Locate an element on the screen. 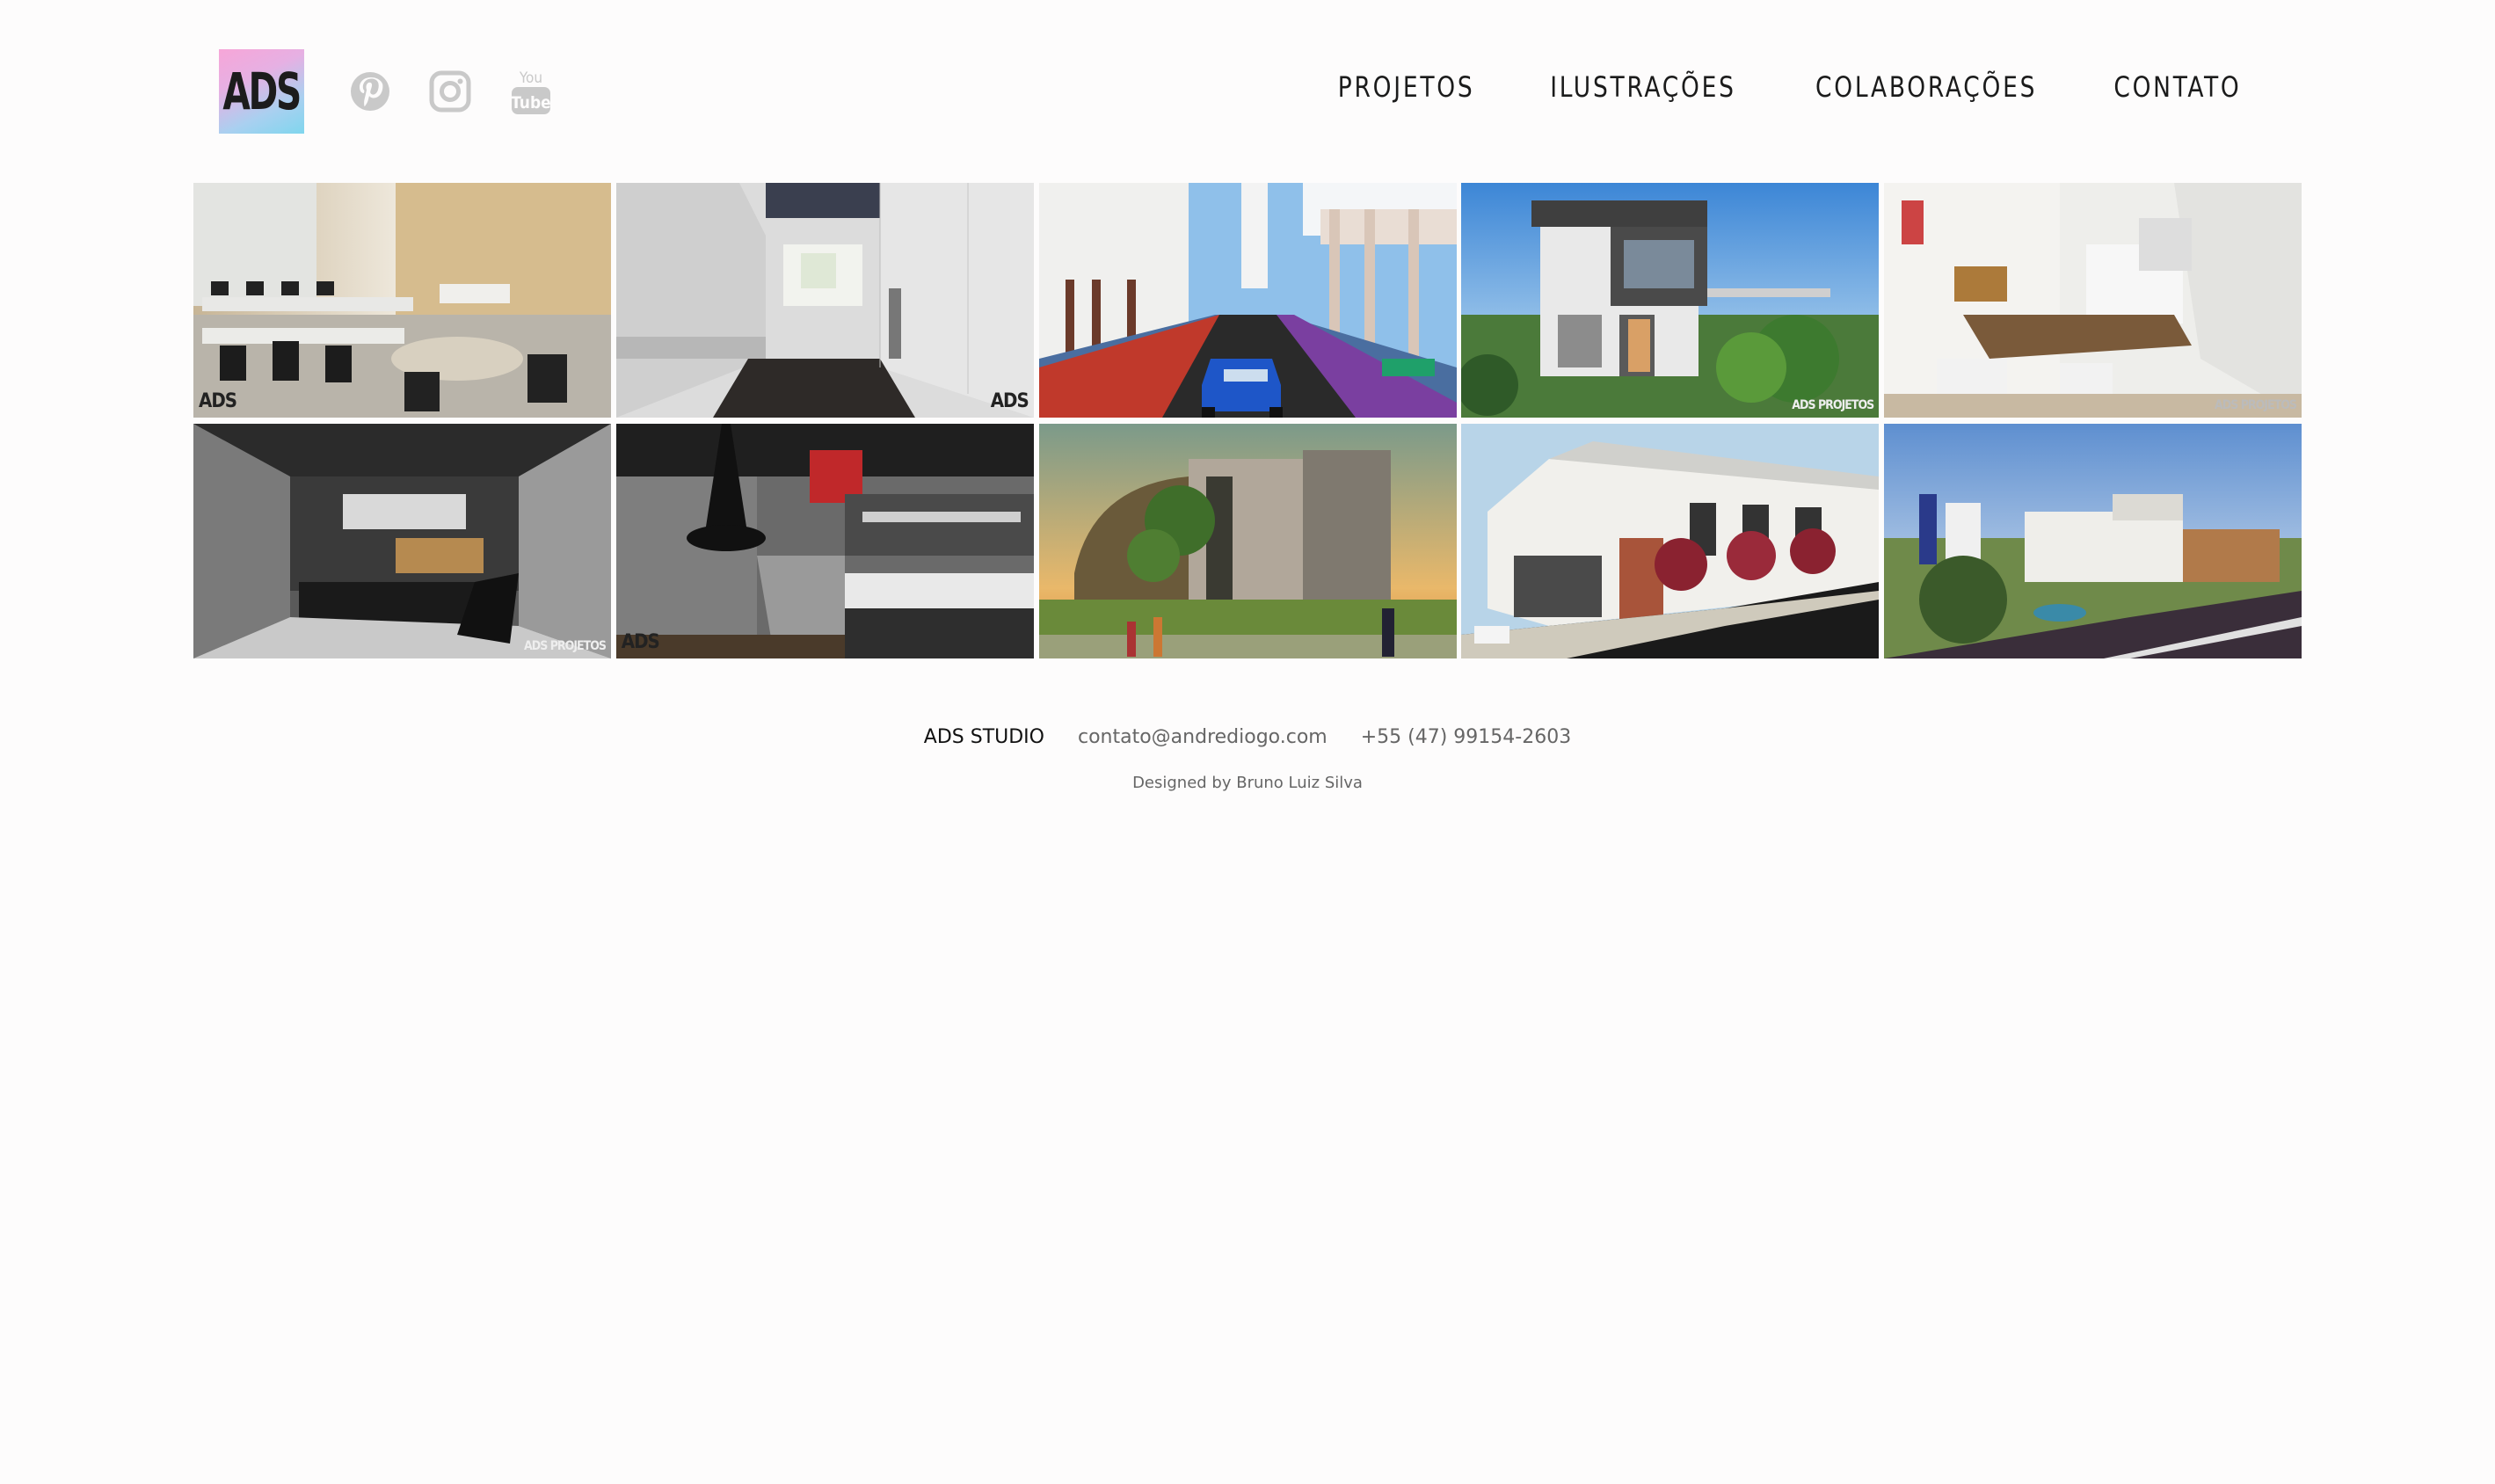 The width and height of the screenshot is (2495, 1484). campus-render-image is located at coordinates (2093, 541).